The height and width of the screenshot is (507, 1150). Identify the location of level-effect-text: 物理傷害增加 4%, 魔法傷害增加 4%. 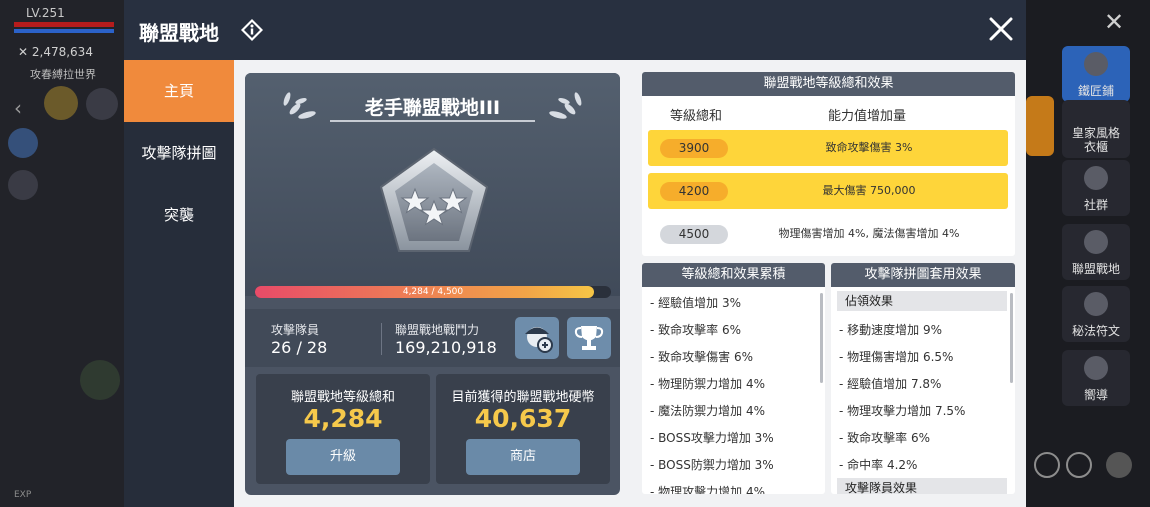
(869, 233).